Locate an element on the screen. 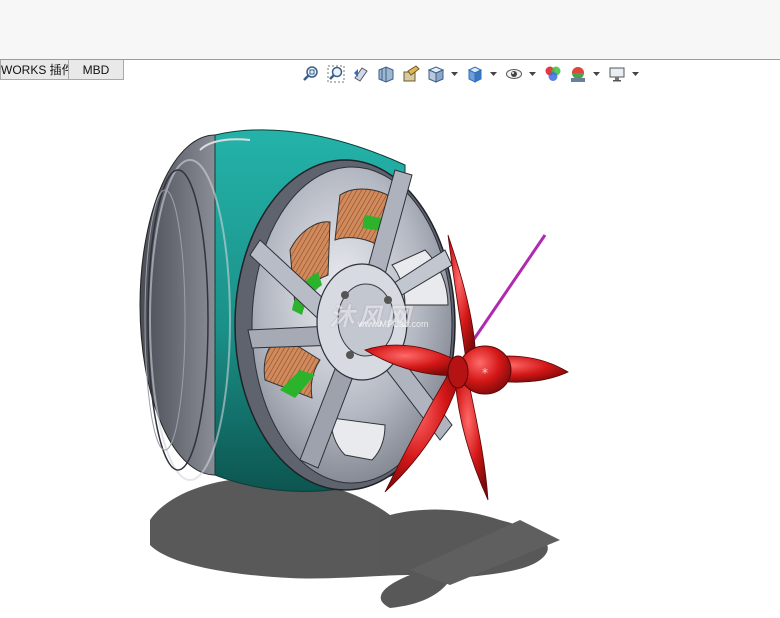 The height and width of the screenshot is (618, 780). view-settings-icon is located at coordinates (617, 74).